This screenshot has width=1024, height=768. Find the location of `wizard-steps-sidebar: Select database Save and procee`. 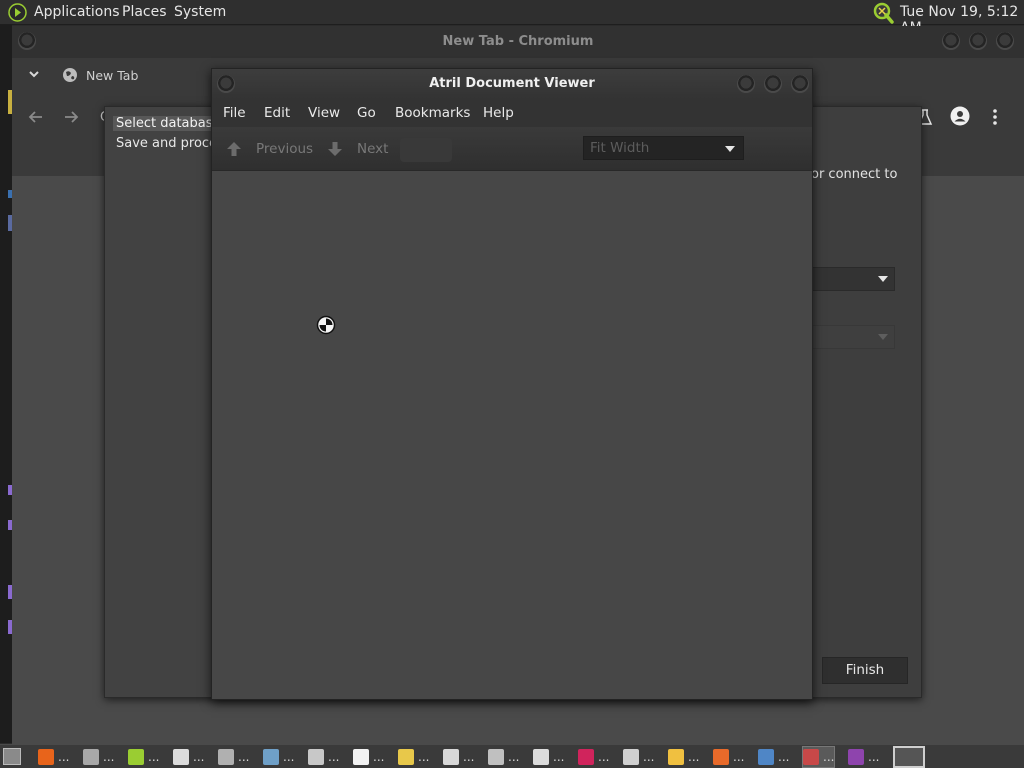

wizard-steps-sidebar: Select database Save and procee is located at coordinates (165, 402).